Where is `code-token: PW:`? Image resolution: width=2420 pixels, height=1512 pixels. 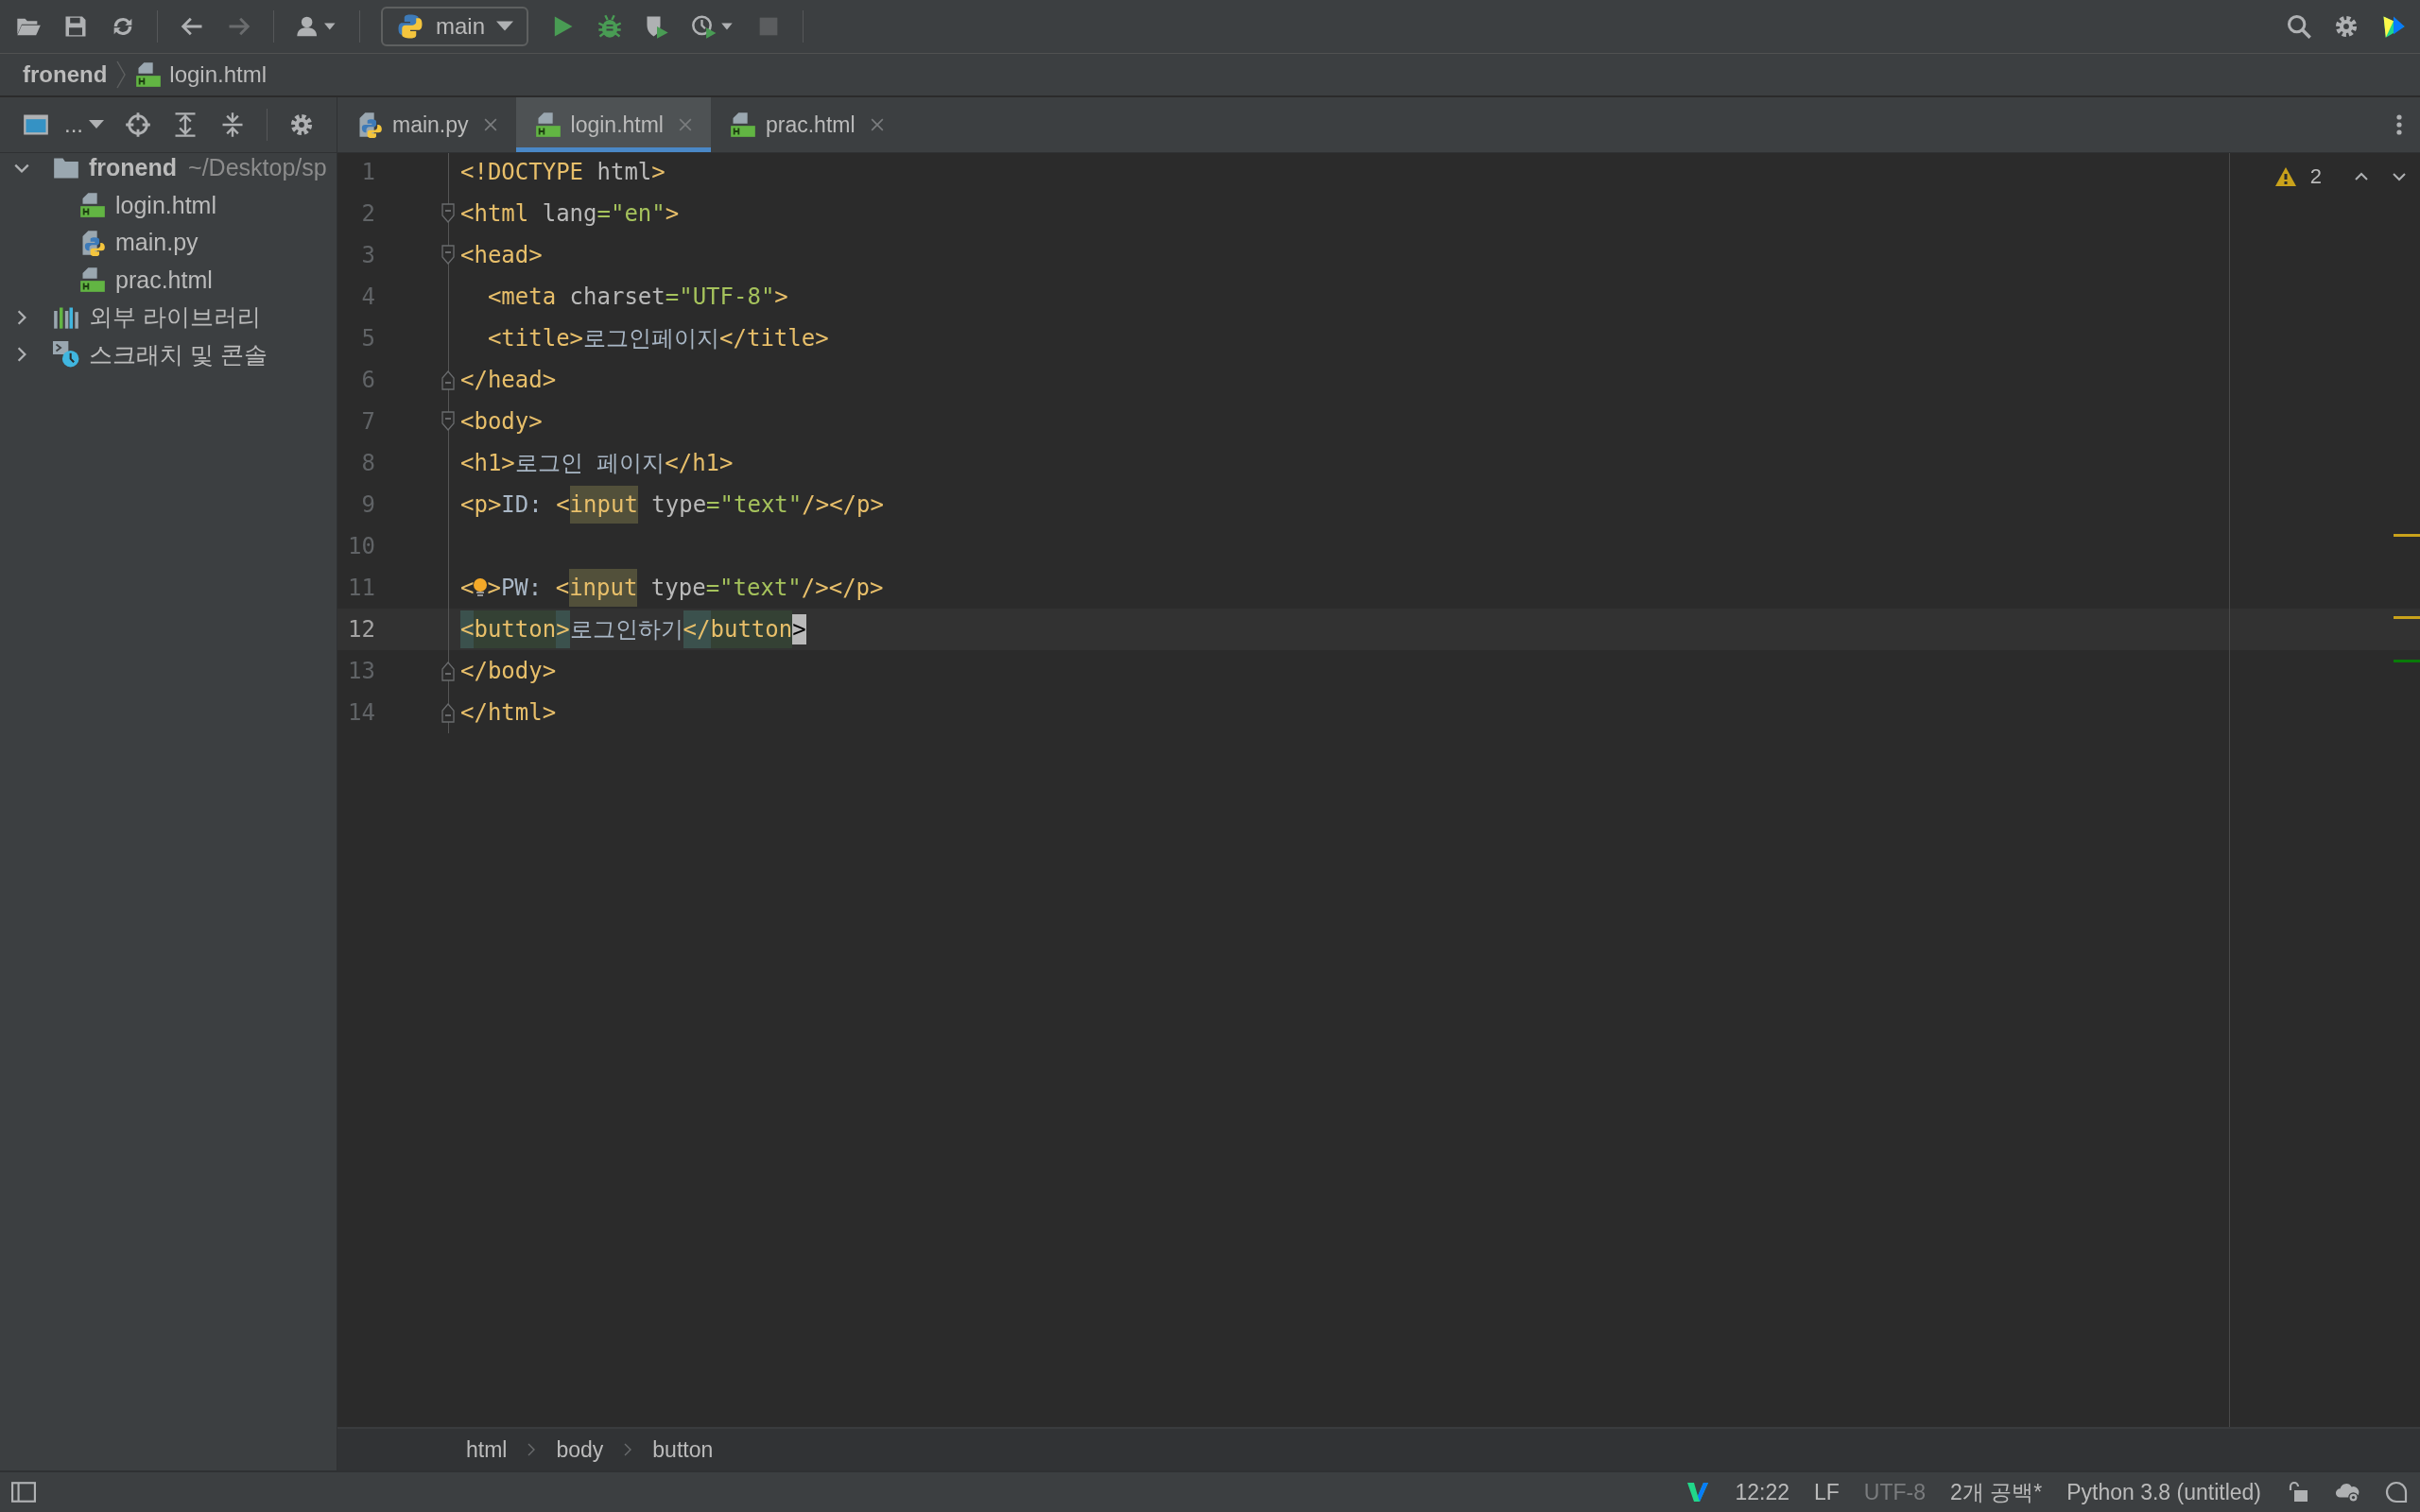
code-token: PW: is located at coordinates (522, 588).